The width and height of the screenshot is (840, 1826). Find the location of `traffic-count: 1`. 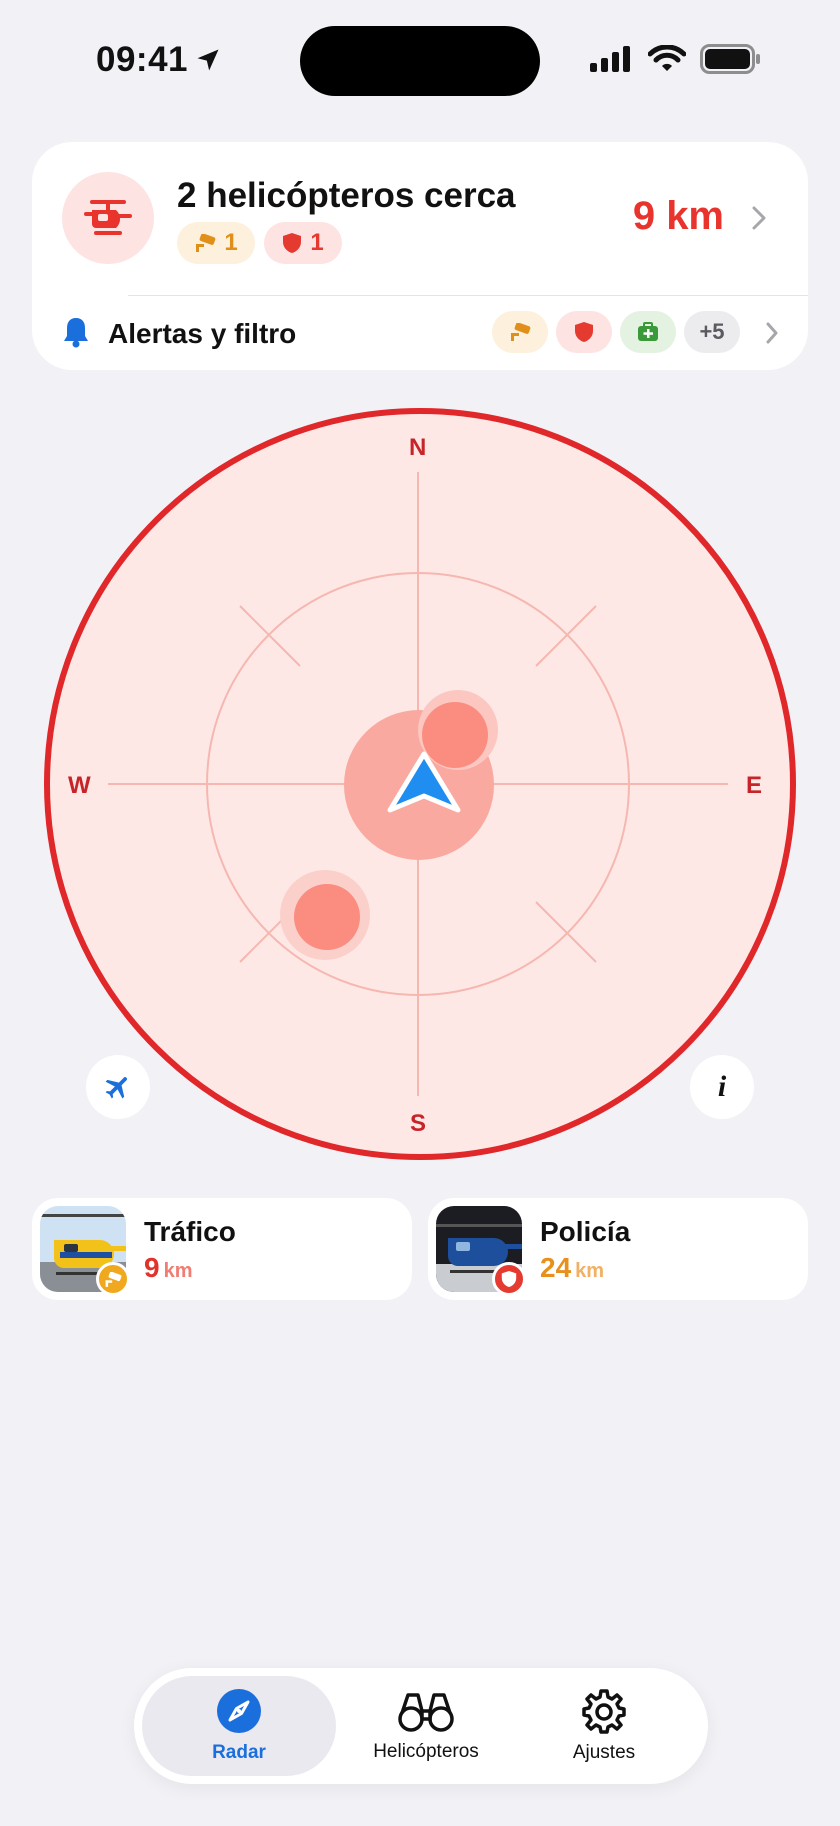

traffic-count: 1 is located at coordinates (231, 242).